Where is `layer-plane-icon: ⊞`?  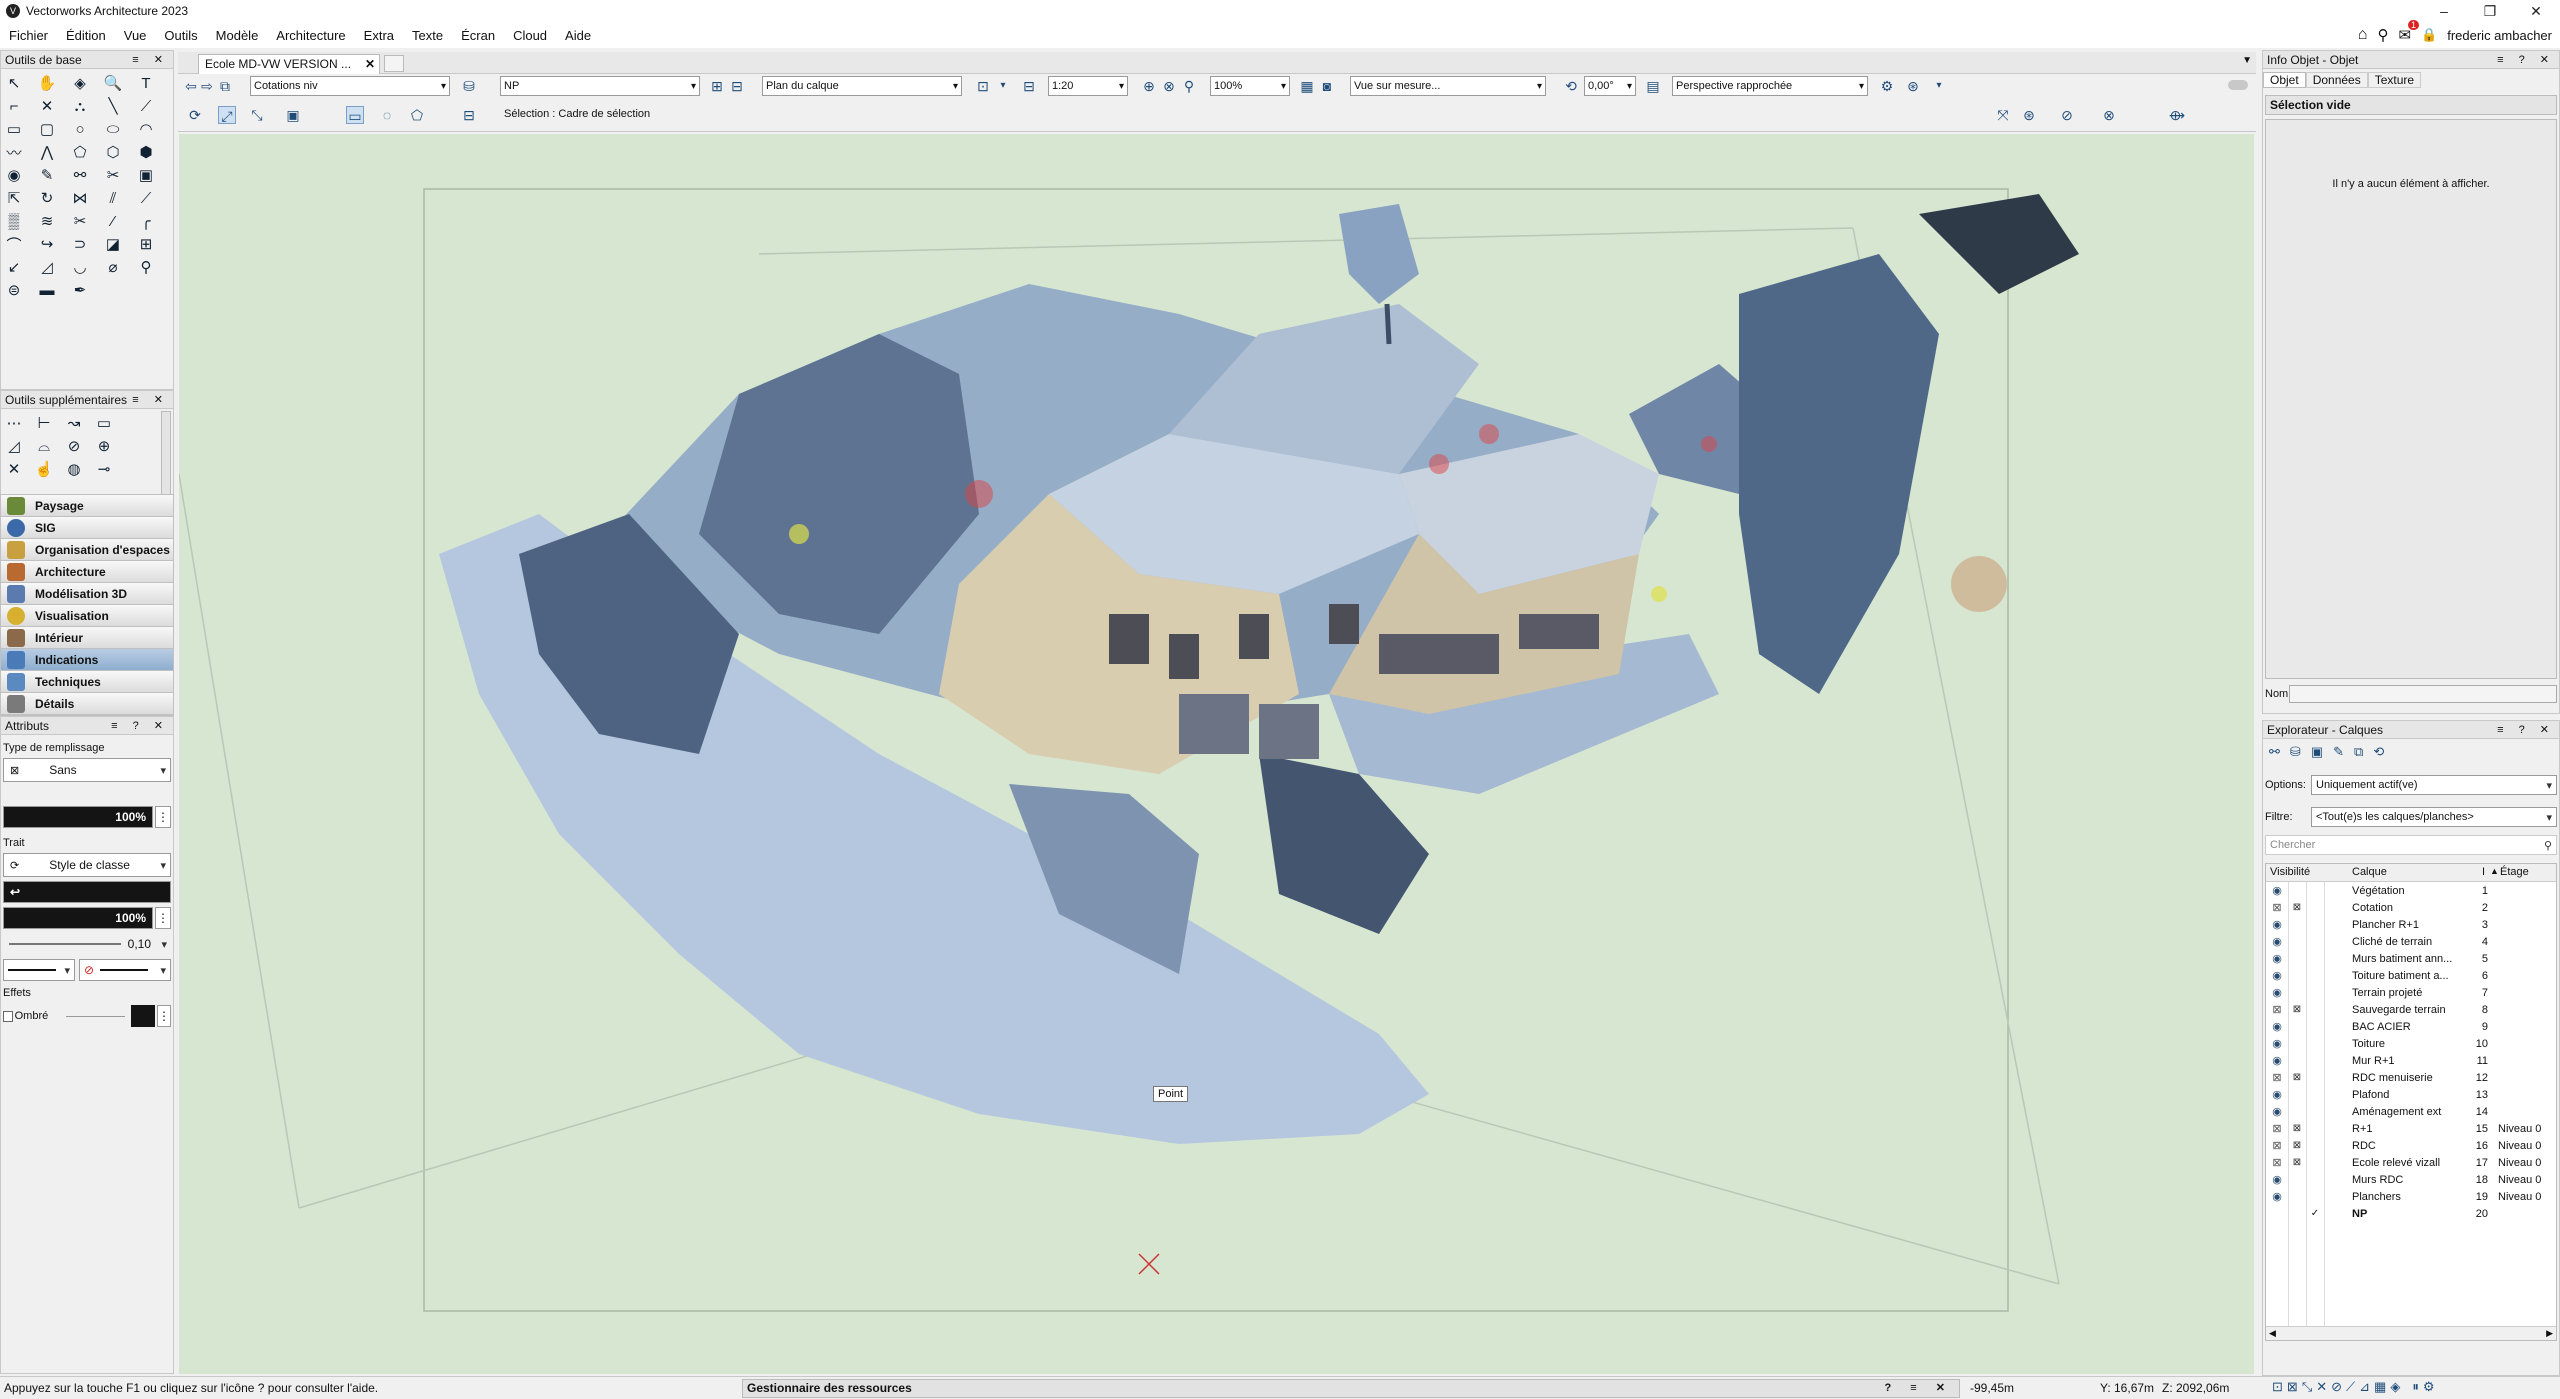 layer-plane-icon: ⊞ is located at coordinates (717, 86).